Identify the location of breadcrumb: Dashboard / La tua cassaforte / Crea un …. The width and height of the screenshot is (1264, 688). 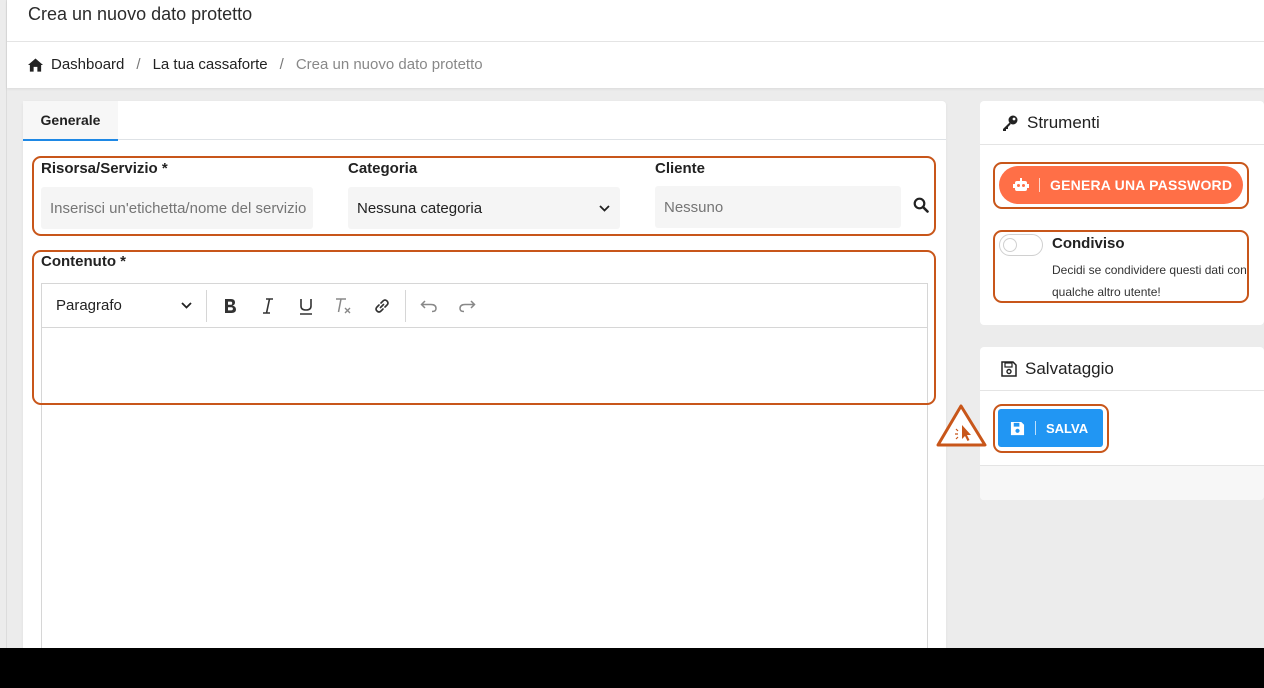
(255, 64).